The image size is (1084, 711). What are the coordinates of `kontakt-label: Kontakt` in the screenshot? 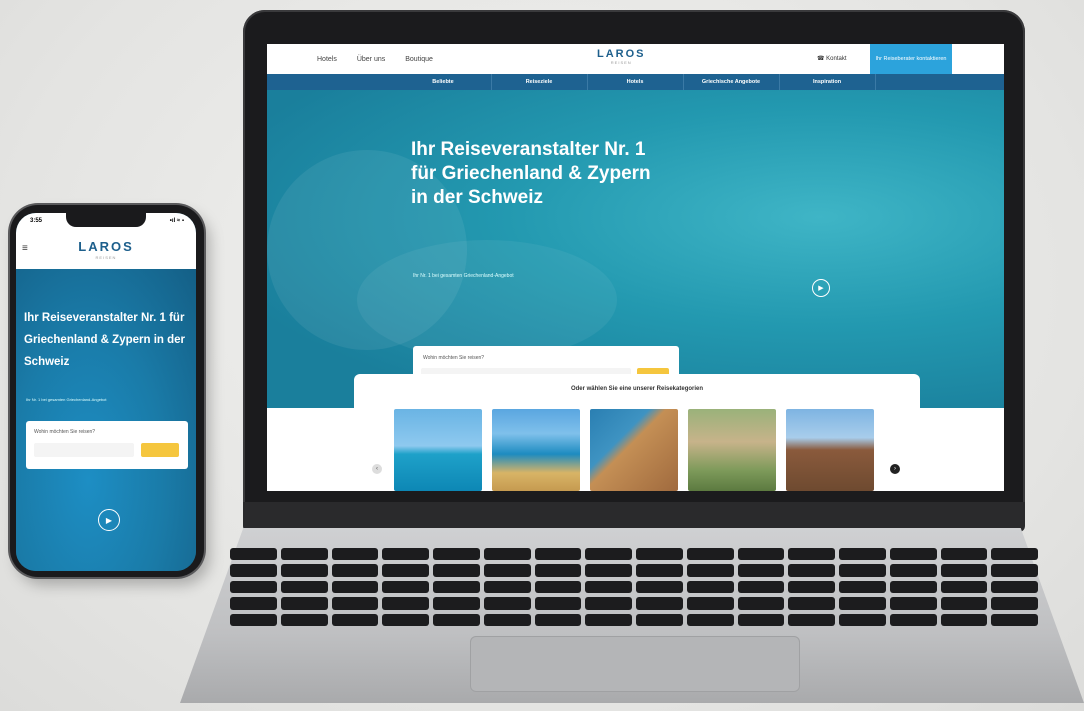 It's located at (836, 59).